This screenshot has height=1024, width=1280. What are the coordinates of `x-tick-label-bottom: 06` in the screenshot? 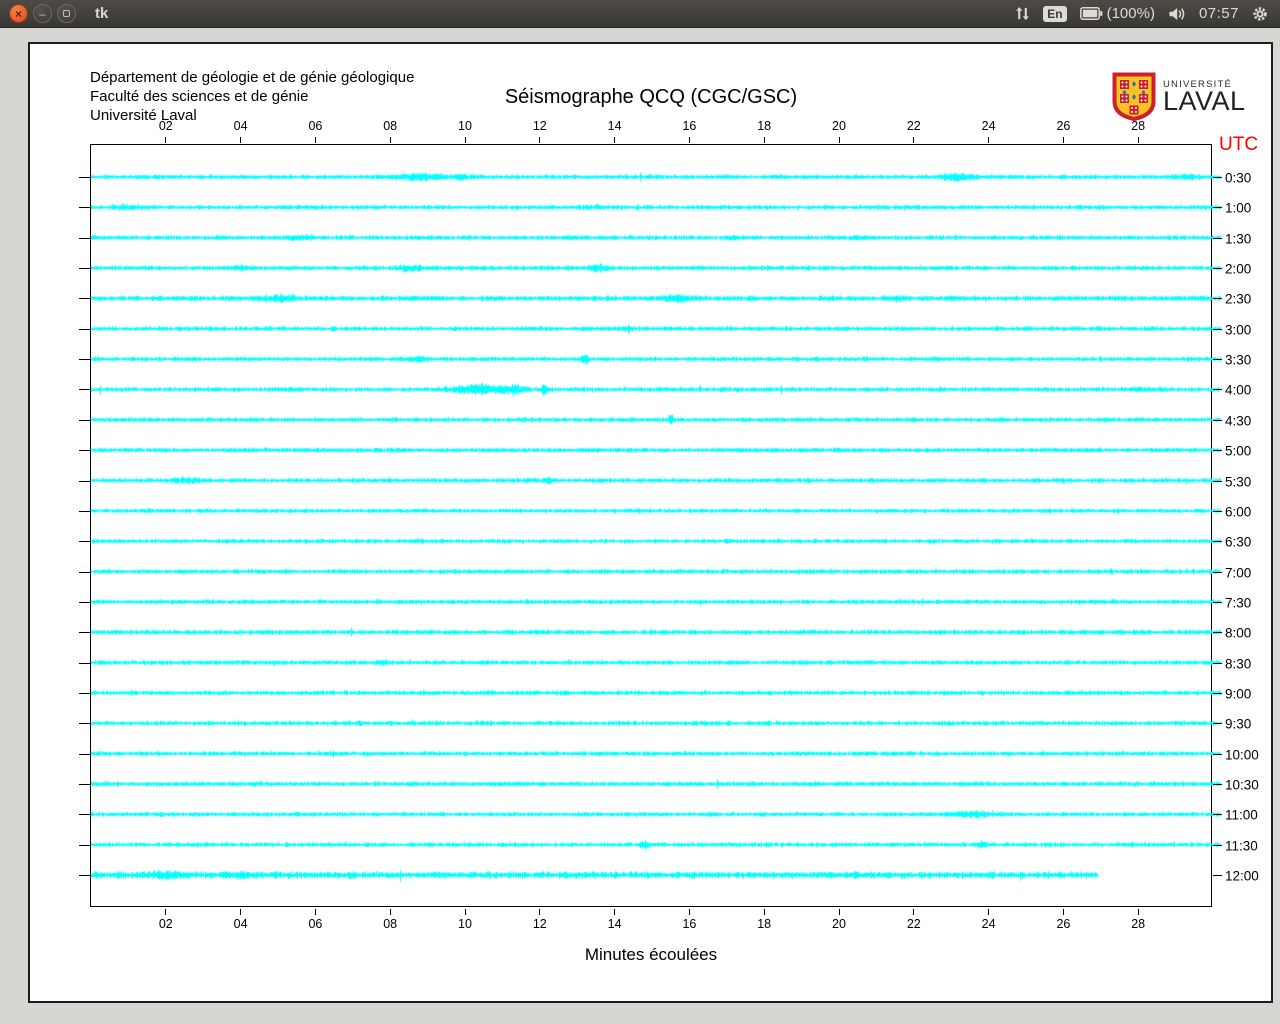 It's located at (315, 924).